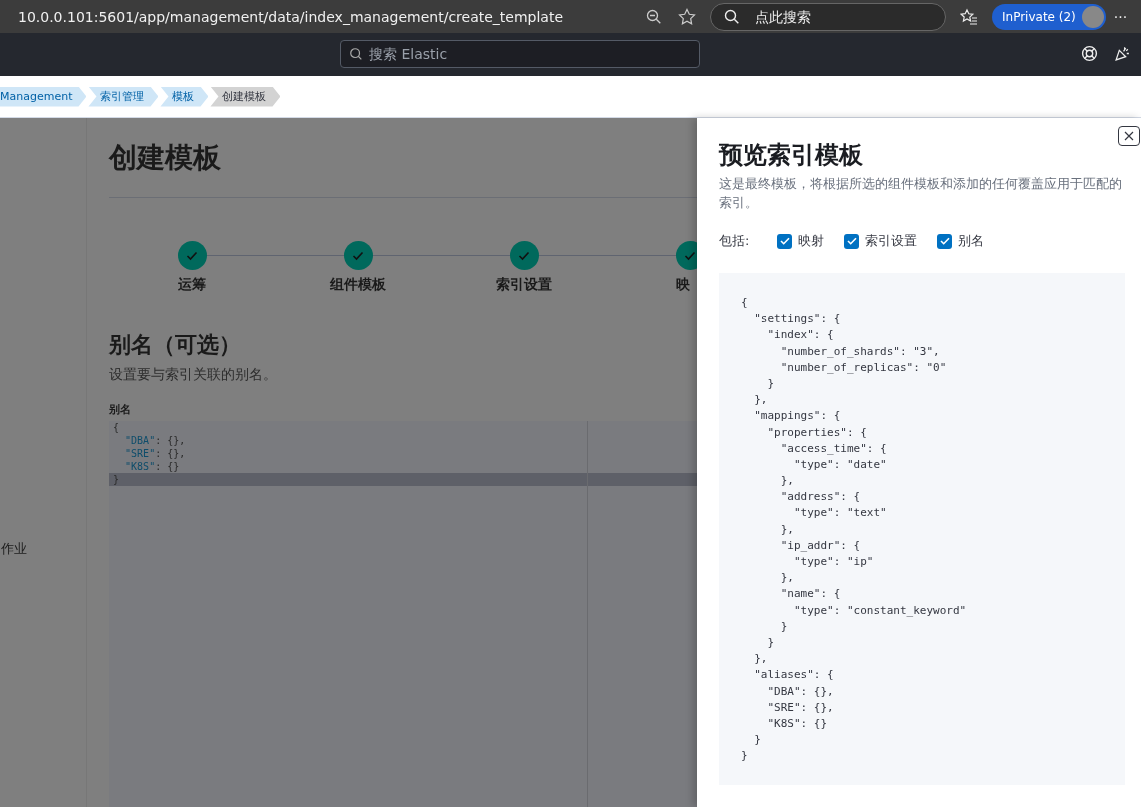  Describe the element at coordinates (1089, 53) in the screenshot. I see `help-icon` at that location.